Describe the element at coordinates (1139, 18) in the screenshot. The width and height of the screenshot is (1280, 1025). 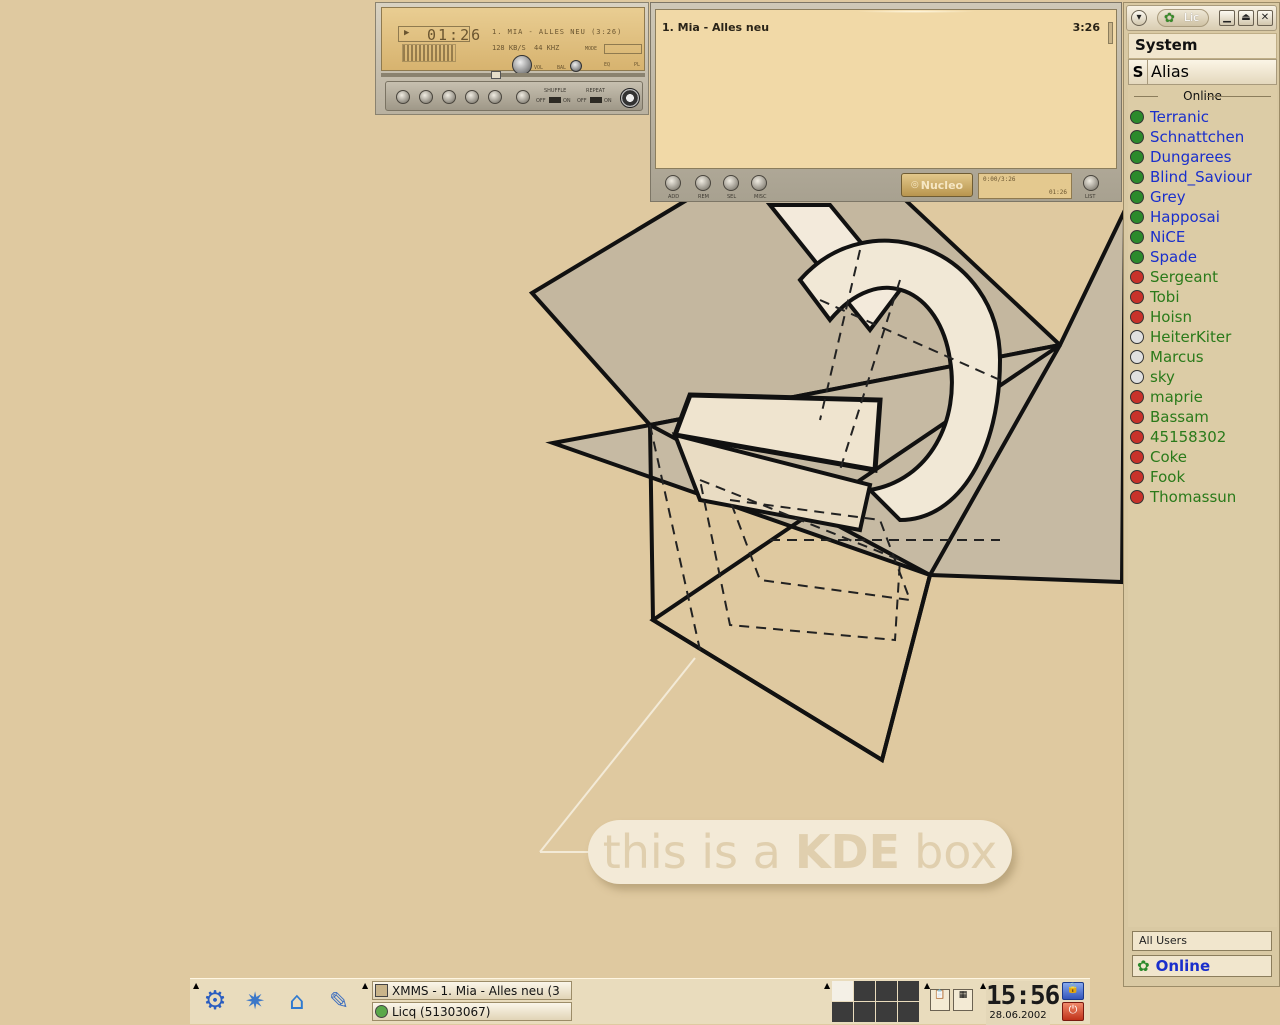
I see `window-menu-button: ▾` at that location.